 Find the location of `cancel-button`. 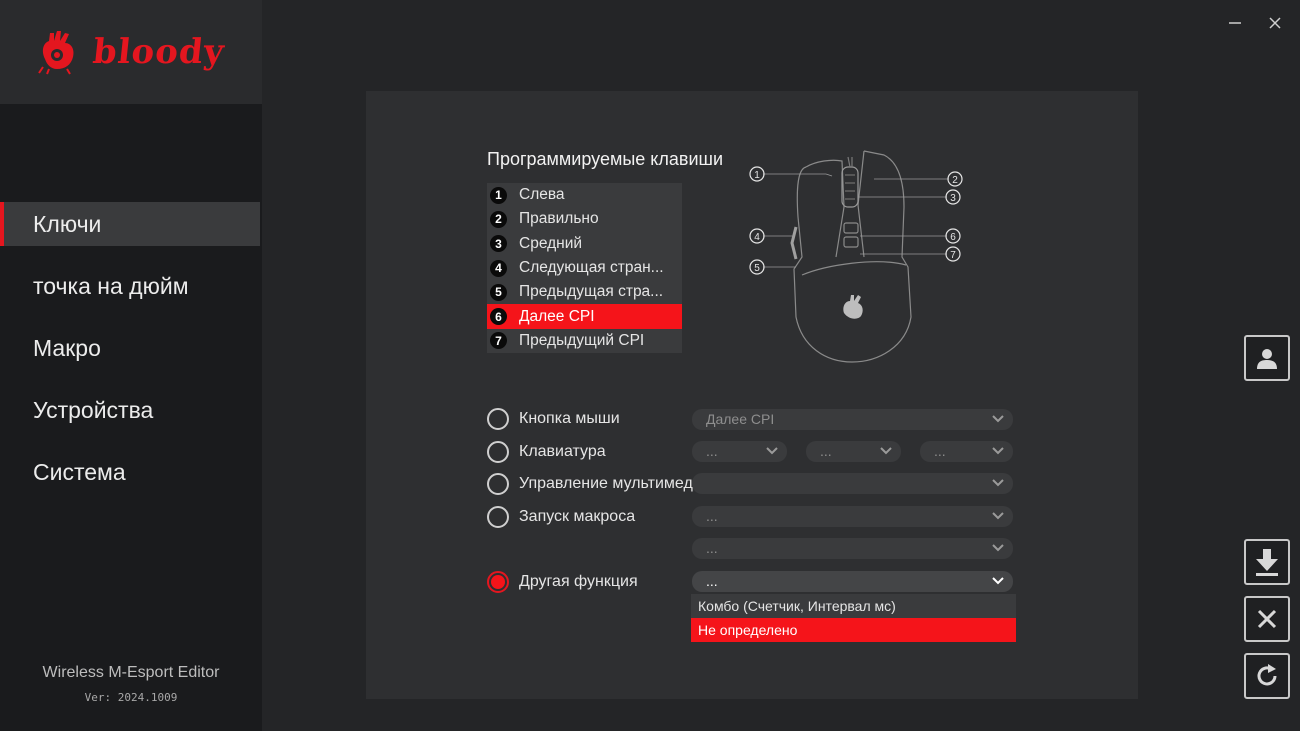

cancel-button is located at coordinates (1267, 619).